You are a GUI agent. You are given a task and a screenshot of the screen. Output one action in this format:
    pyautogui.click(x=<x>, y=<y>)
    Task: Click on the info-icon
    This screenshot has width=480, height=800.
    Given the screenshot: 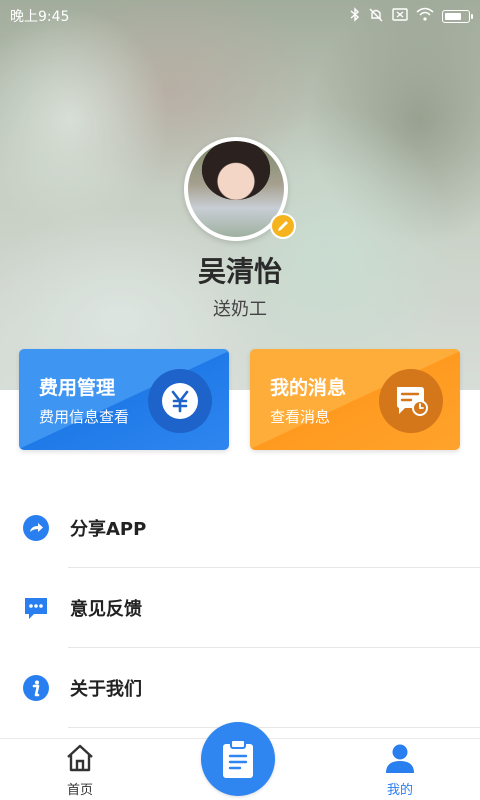 What is the action you would take?
    pyautogui.click(x=36, y=688)
    